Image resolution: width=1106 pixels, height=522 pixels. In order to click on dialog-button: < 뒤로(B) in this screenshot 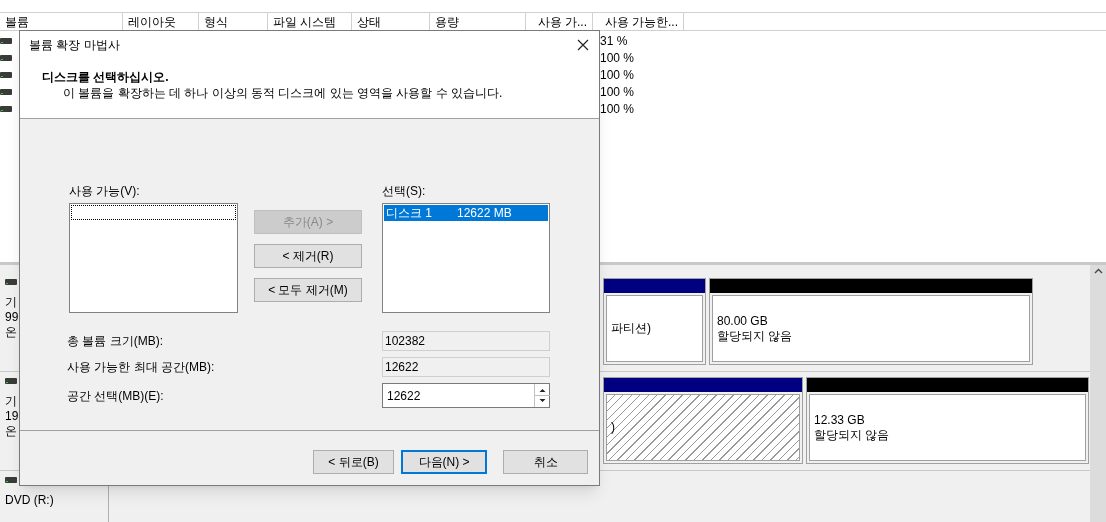, I will do `click(353, 462)`.